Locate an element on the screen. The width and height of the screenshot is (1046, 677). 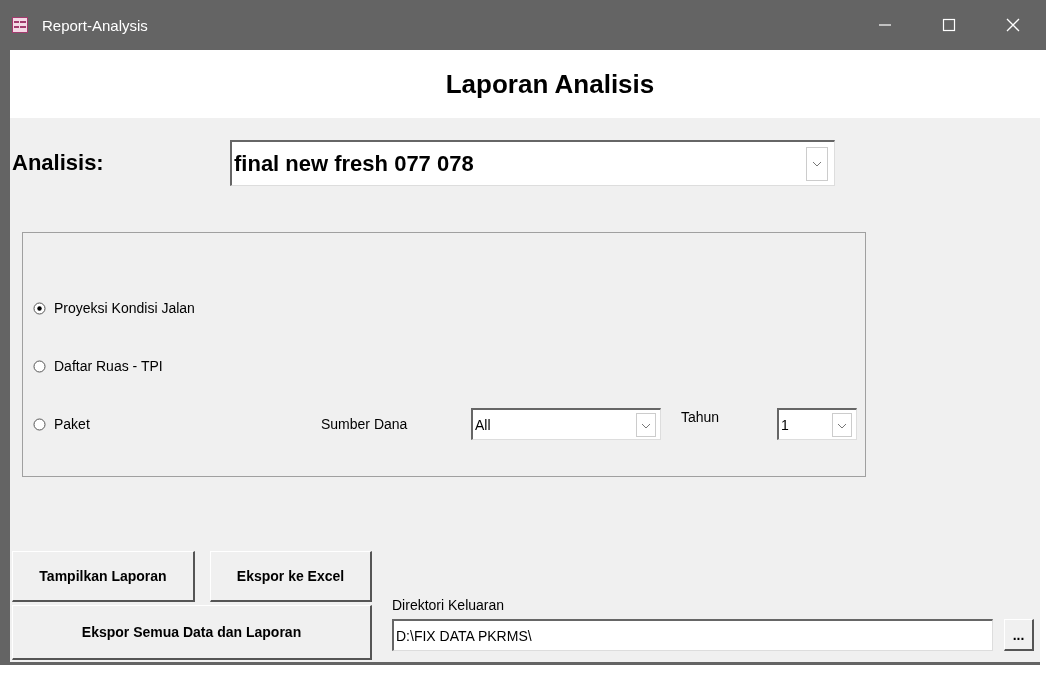
analysis-label: Analisis: is located at coordinates (58, 163).